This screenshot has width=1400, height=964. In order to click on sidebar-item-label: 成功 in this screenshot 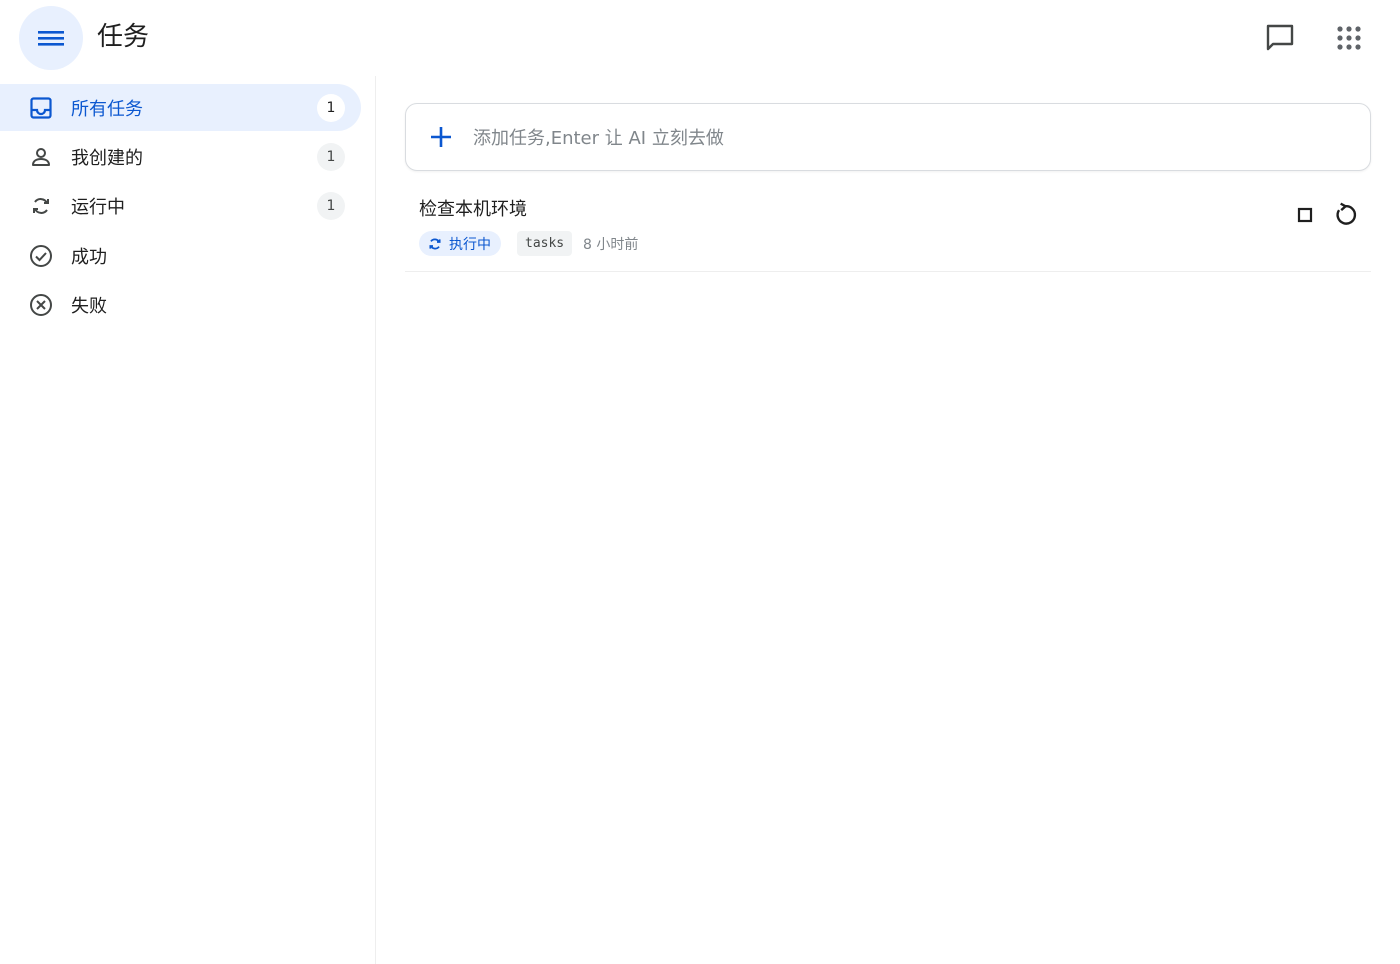, I will do `click(89, 257)`.